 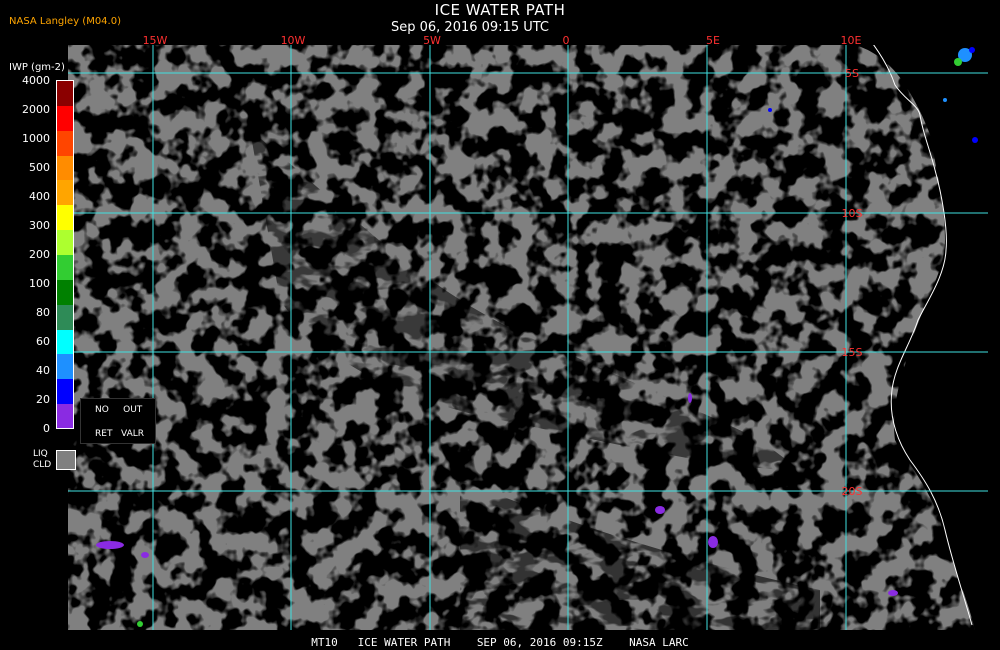 I want to click on lon-label-5e: 5E, so click(x=713, y=40).